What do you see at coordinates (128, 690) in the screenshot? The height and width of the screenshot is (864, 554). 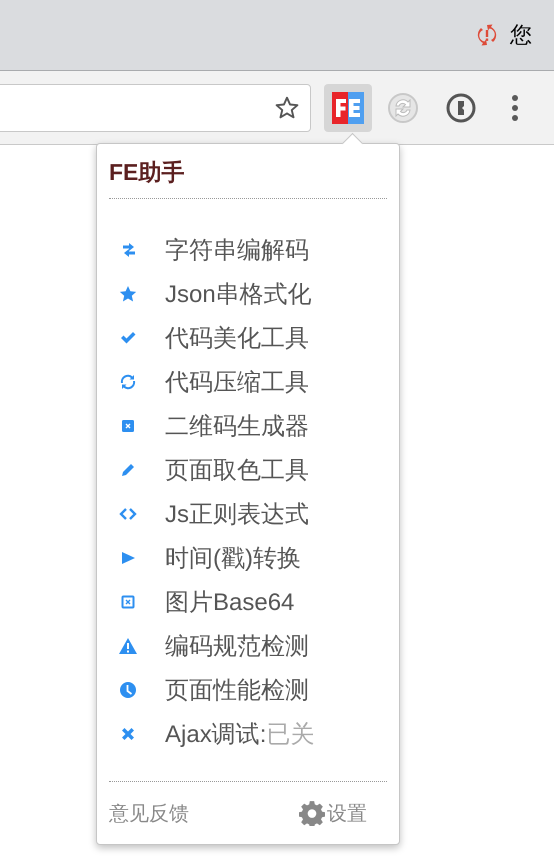 I see `clock-icon` at bounding box center [128, 690].